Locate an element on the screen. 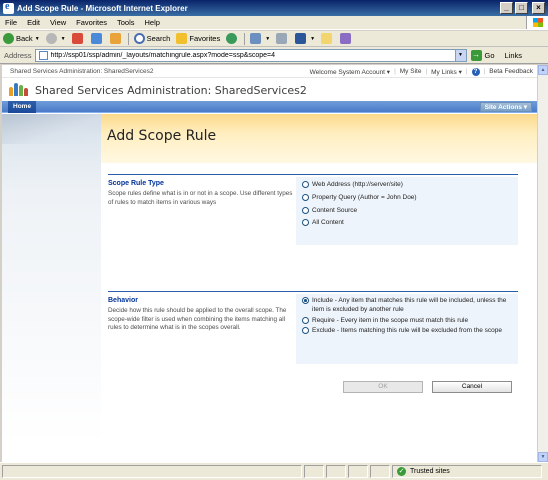  forward-button: ▼ is located at coordinates (56, 38).